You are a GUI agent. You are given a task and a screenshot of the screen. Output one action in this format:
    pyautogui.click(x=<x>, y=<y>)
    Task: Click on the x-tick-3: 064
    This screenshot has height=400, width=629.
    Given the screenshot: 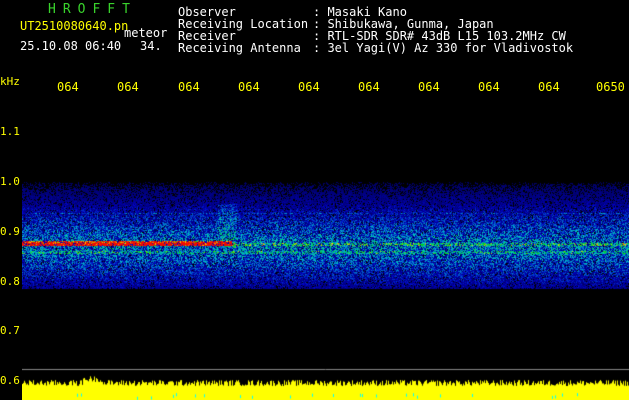 What is the action you would take?
    pyautogui.click(x=189, y=87)
    